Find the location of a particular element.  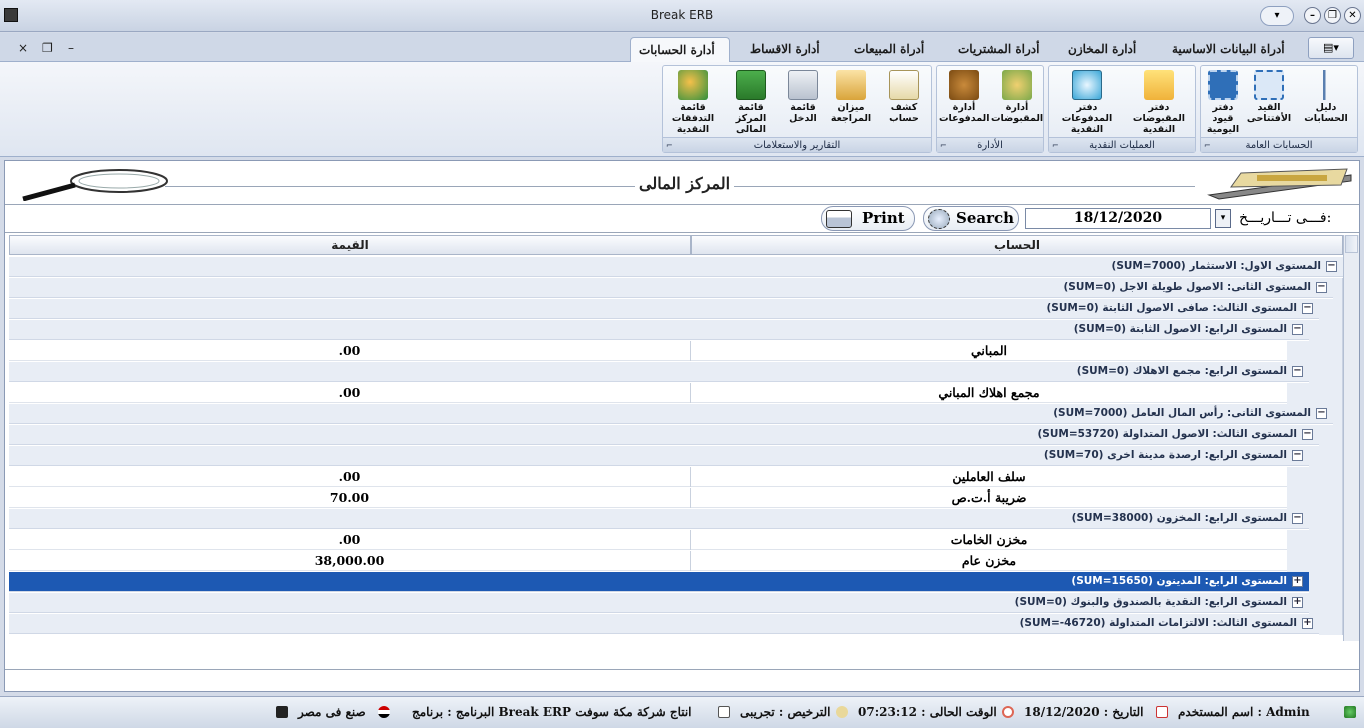

account-row: .00 مجمع اهلاك المباني is located at coordinates (648, 393).